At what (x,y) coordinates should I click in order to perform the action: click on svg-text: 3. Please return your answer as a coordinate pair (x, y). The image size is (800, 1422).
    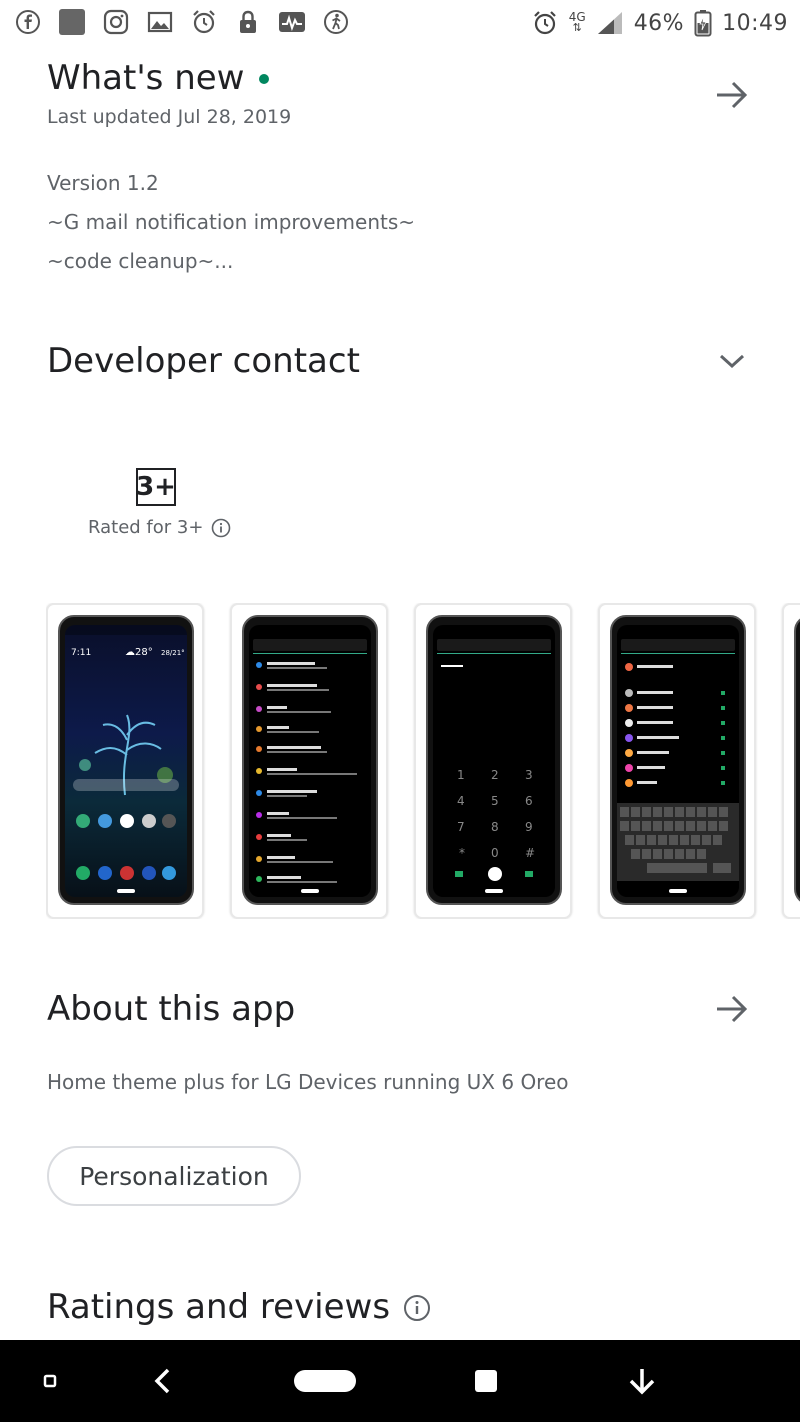
    Looking at the image, I should click on (529, 775).